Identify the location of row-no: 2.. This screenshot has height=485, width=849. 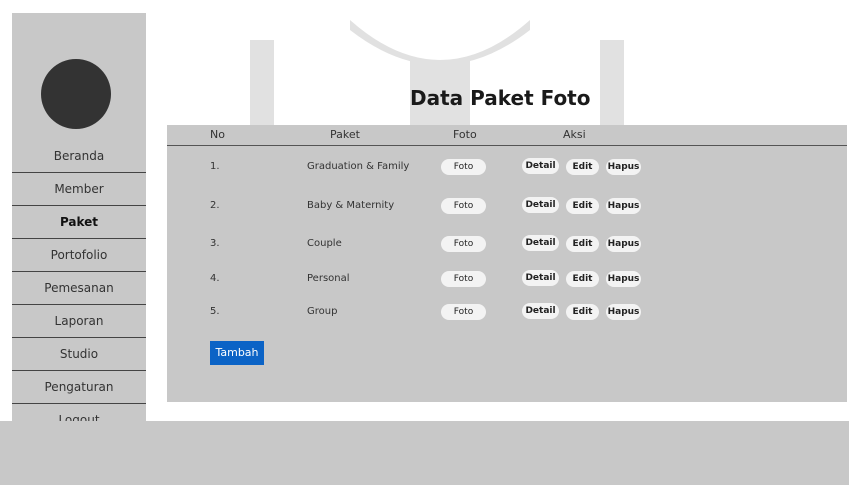
(215, 205).